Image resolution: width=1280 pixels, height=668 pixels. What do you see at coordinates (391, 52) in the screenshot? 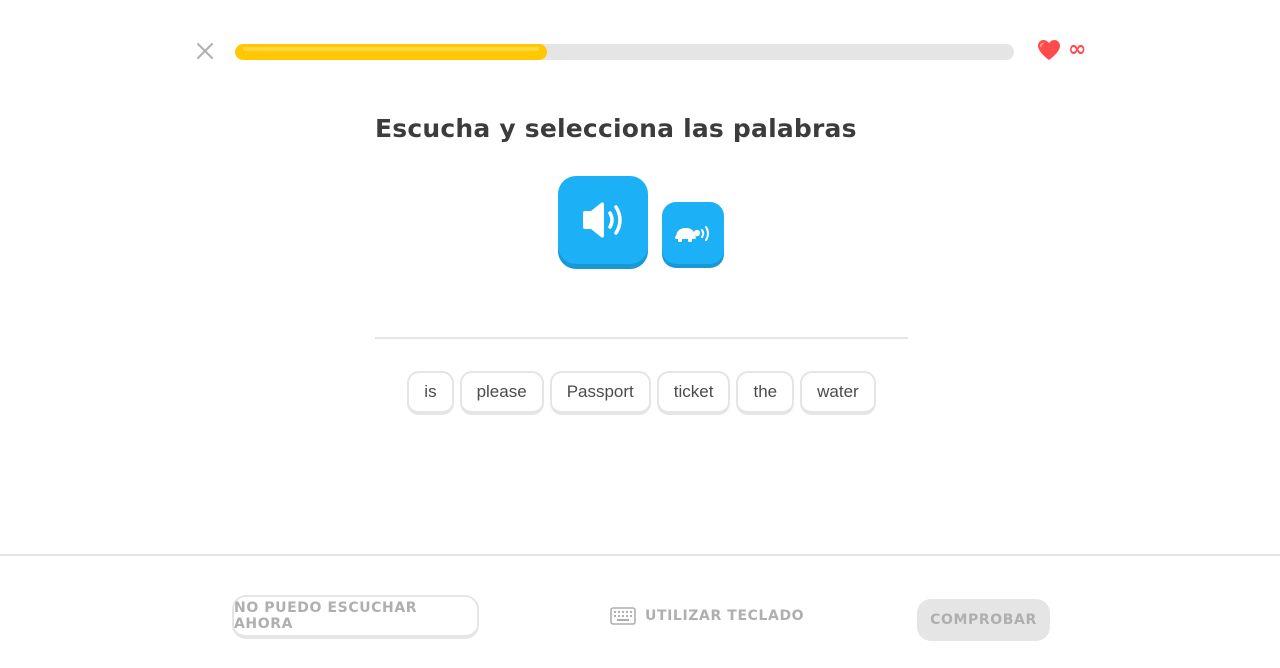
I see `progress-bar-fill` at bounding box center [391, 52].